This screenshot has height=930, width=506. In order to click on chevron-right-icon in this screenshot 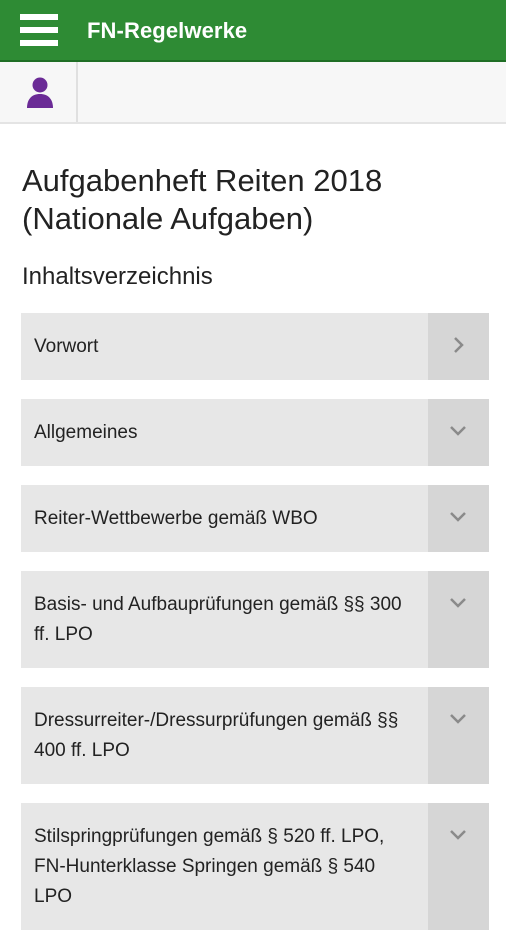, I will do `click(459, 345)`.